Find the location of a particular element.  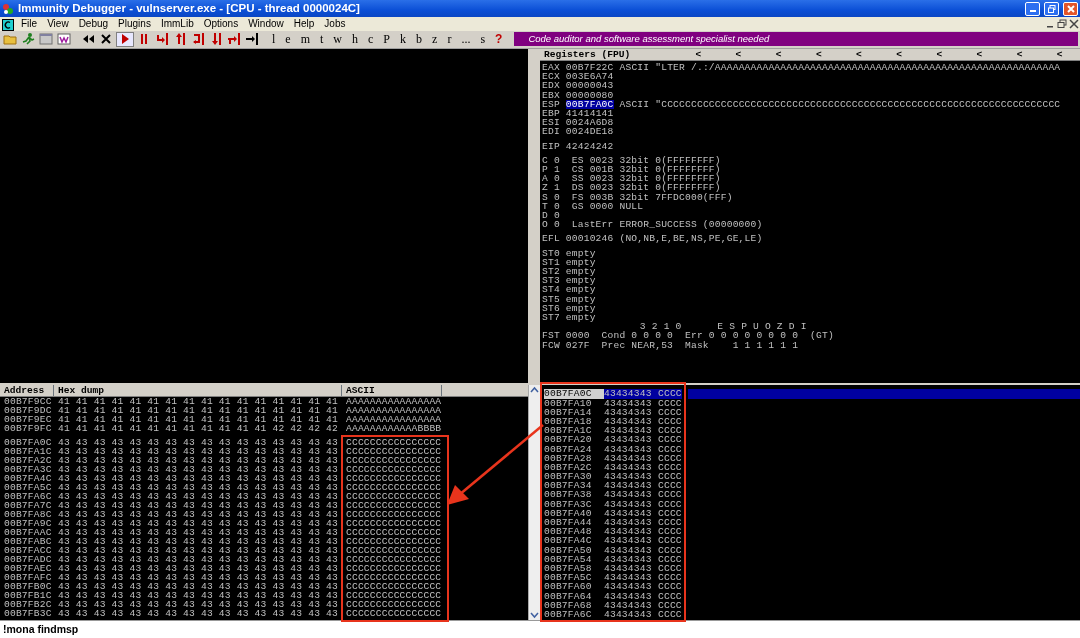

address-cell-text: 00B7FA9C is located at coordinates (28, 524).